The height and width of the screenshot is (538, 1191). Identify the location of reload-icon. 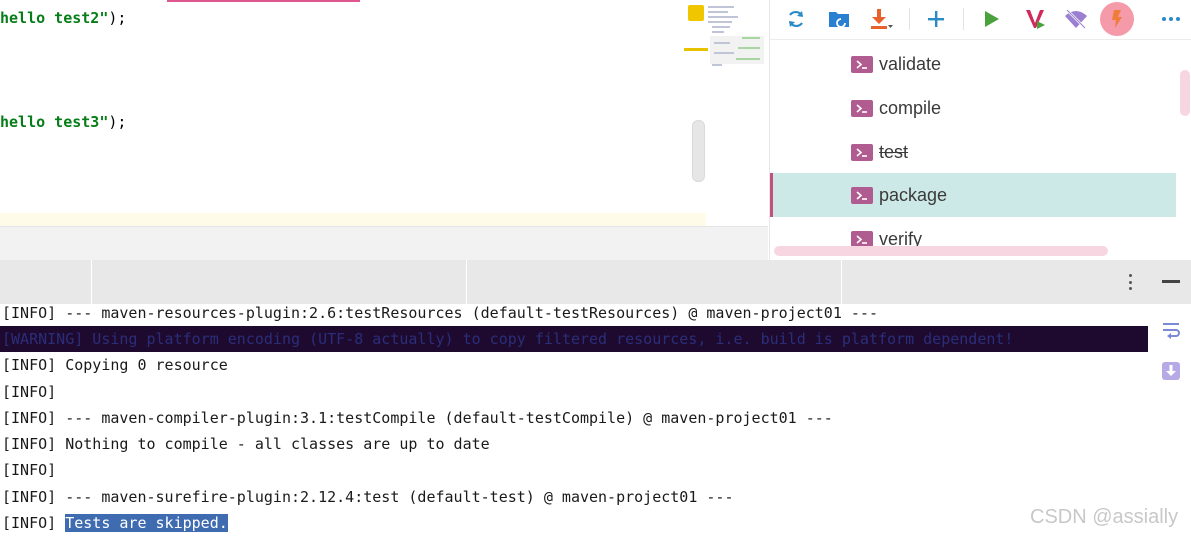
(796, 19).